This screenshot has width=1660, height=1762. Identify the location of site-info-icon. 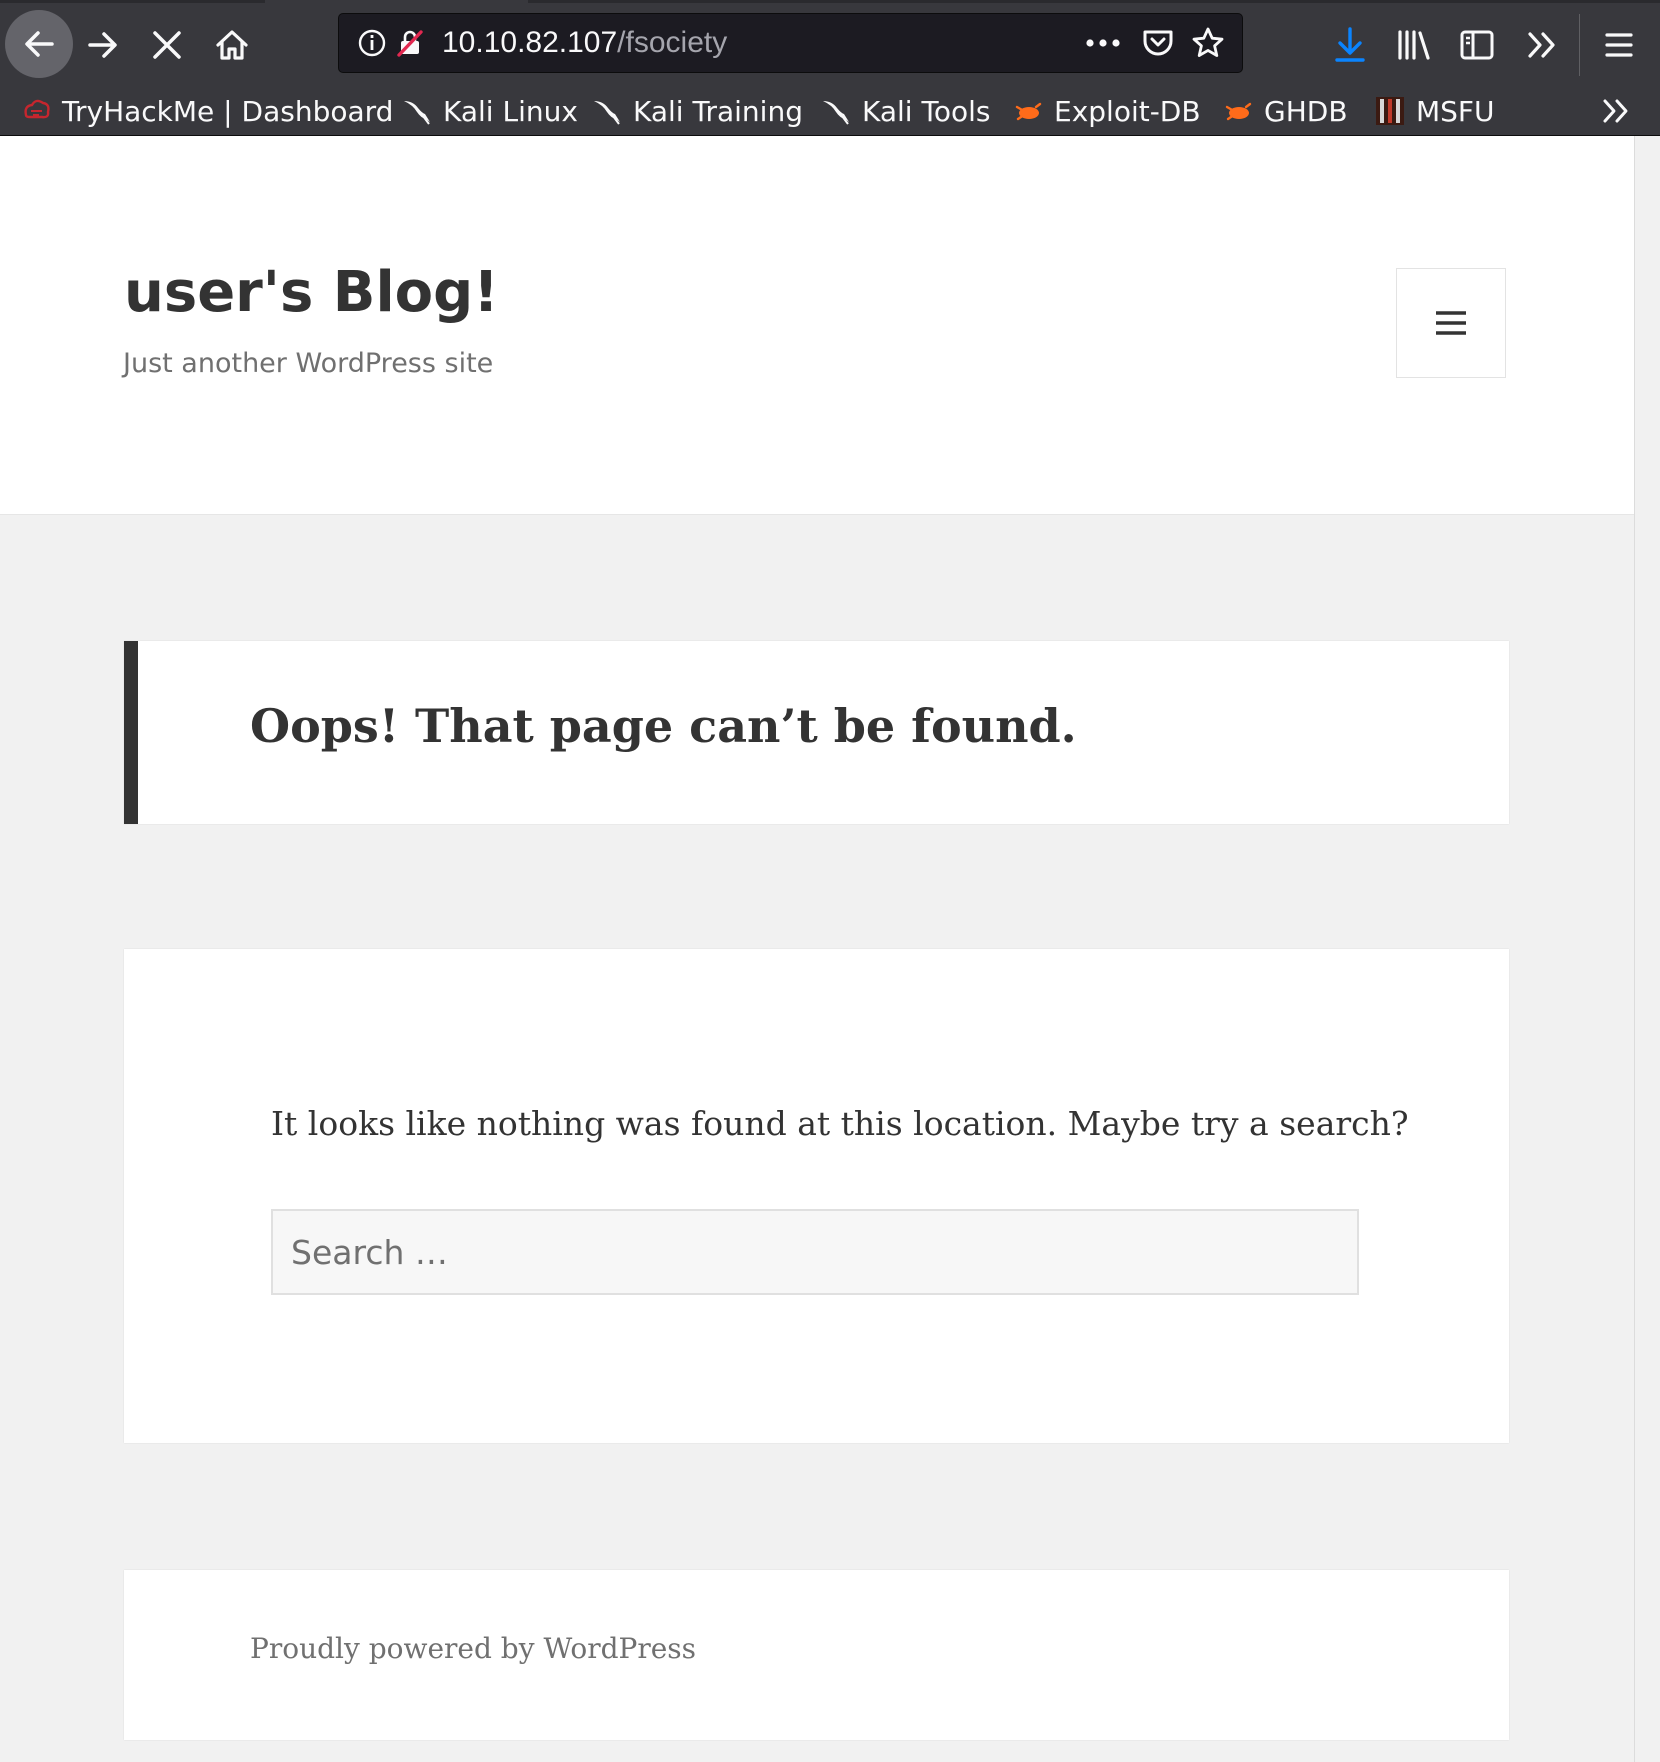
(372, 43).